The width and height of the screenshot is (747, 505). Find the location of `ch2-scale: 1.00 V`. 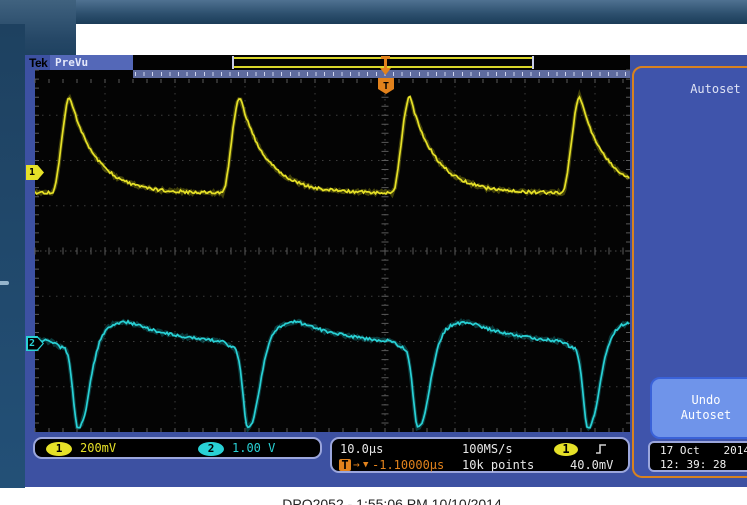

ch2-scale: 1.00 V is located at coordinates (254, 448).